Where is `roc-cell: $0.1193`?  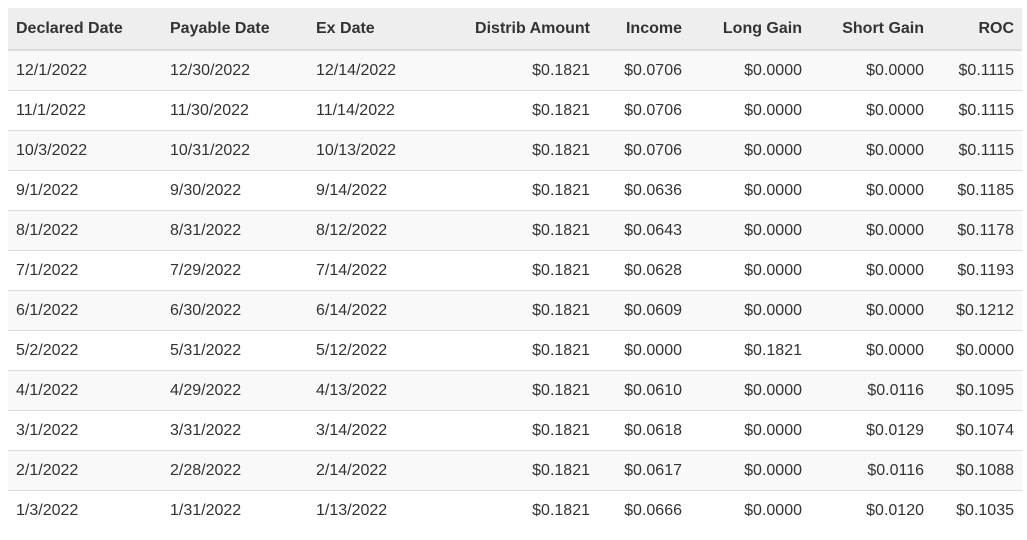
roc-cell: $0.1193 is located at coordinates (977, 270).